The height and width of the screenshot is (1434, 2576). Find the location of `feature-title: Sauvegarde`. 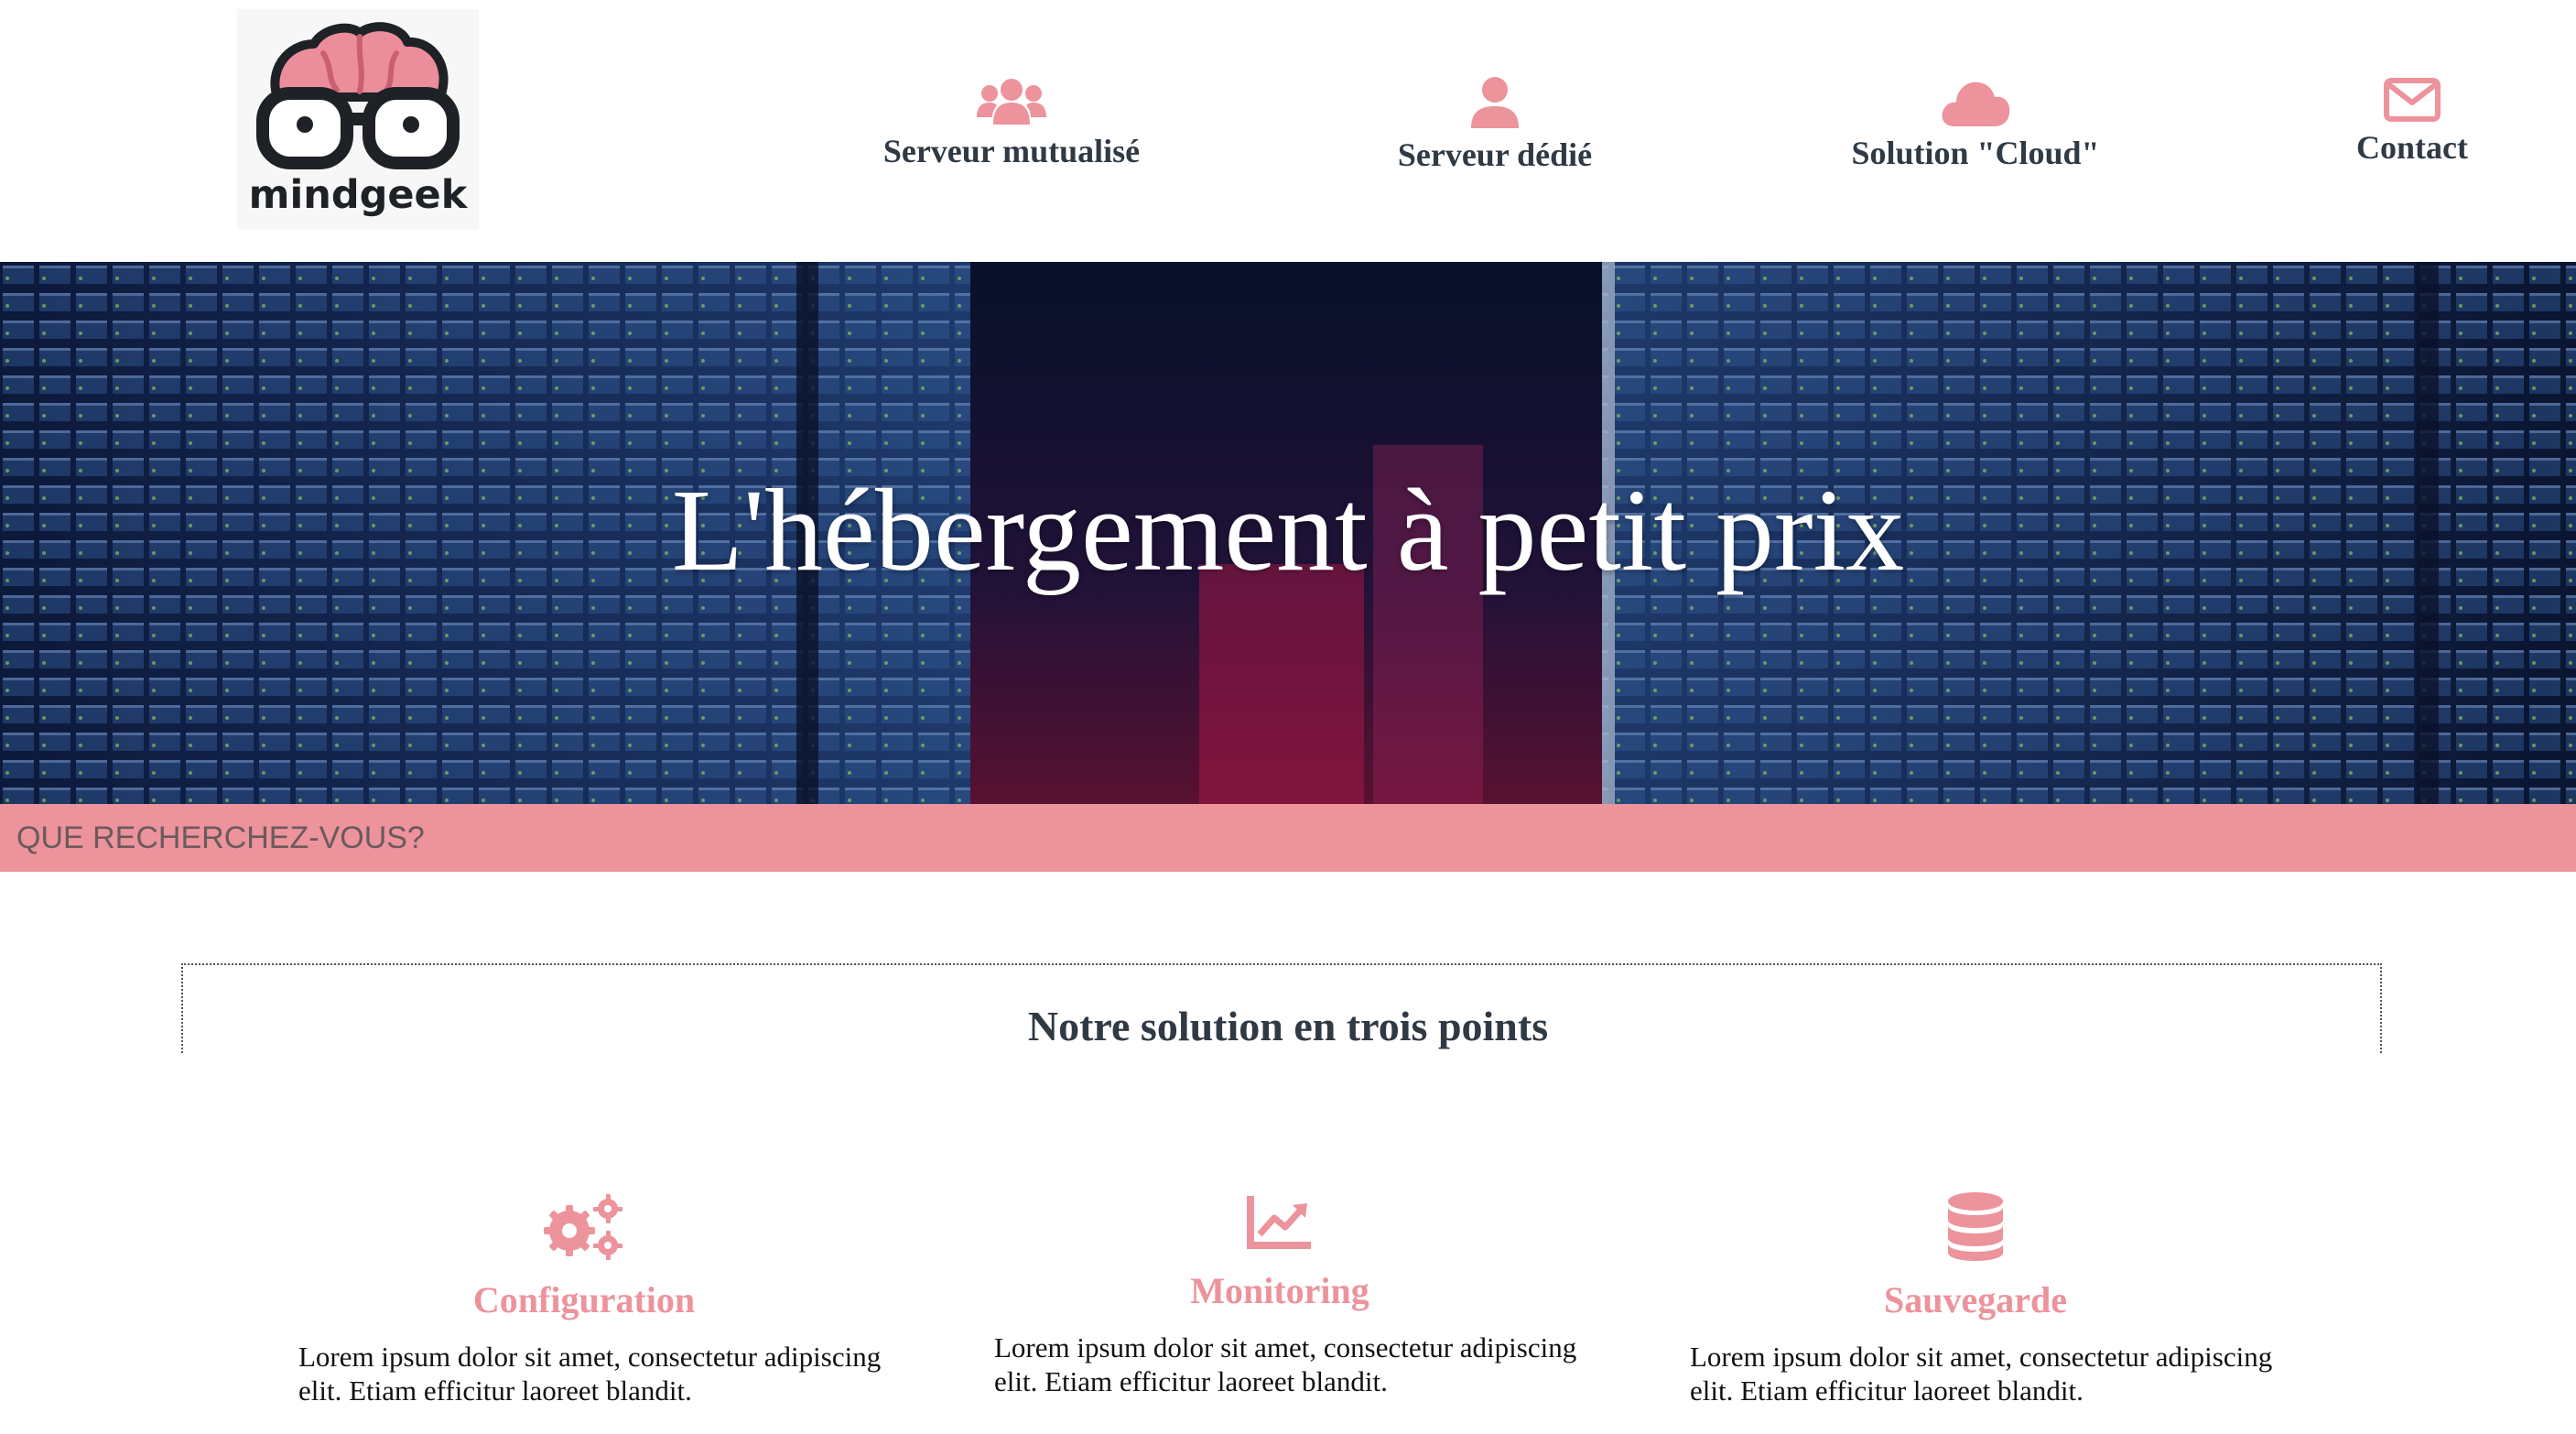

feature-title: Sauvegarde is located at coordinates (1976, 1299).